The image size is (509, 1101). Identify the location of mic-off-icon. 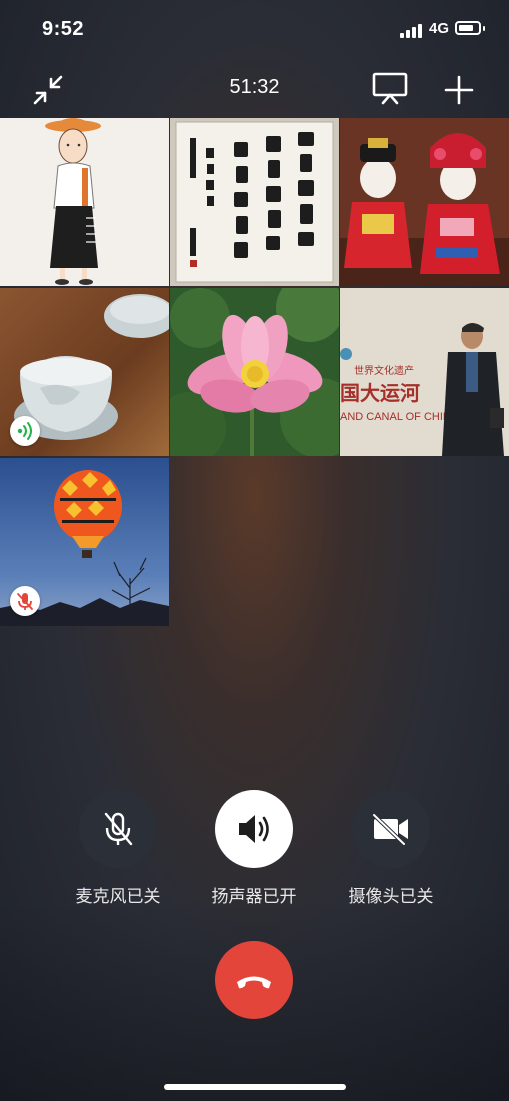
(118, 829).